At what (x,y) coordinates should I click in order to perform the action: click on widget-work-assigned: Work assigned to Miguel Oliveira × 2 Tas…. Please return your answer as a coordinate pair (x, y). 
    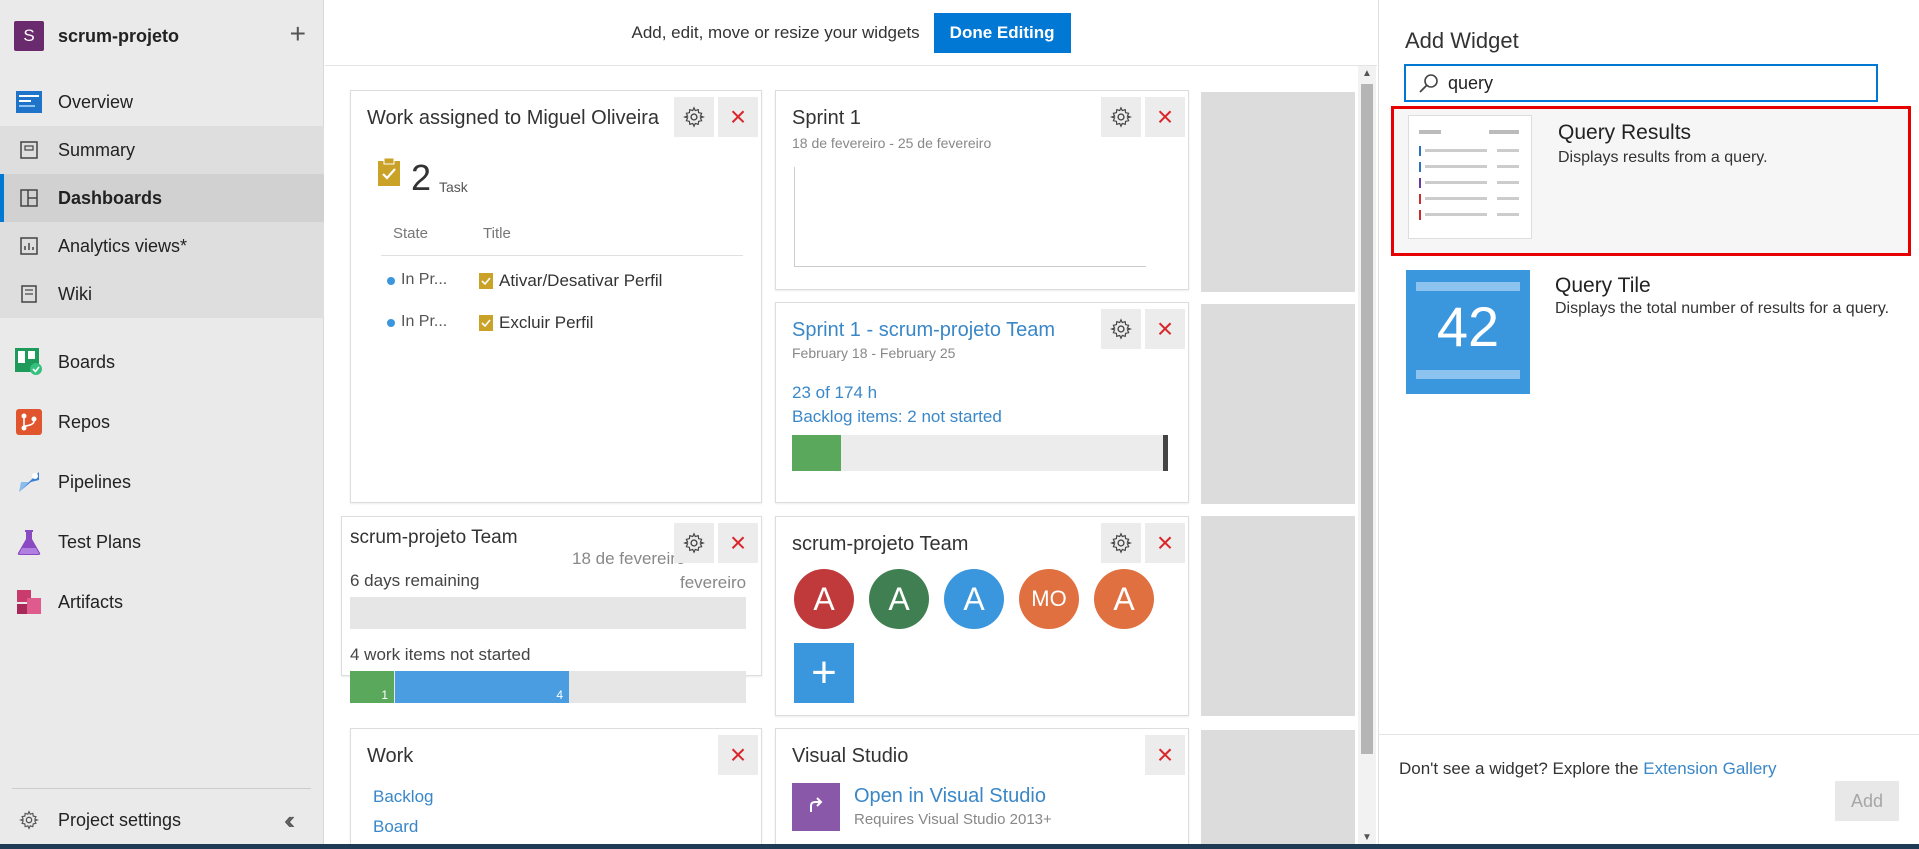
    Looking at the image, I should click on (556, 296).